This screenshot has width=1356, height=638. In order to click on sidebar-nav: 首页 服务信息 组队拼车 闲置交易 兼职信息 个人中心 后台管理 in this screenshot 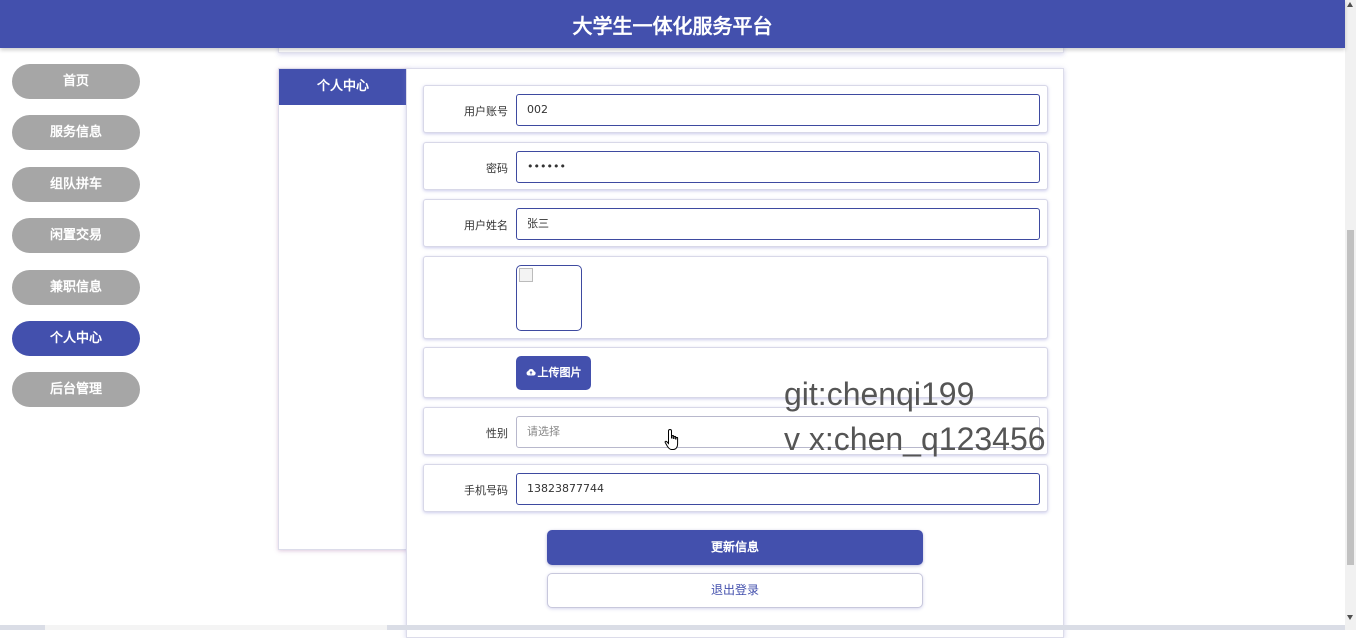, I will do `click(76, 244)`.